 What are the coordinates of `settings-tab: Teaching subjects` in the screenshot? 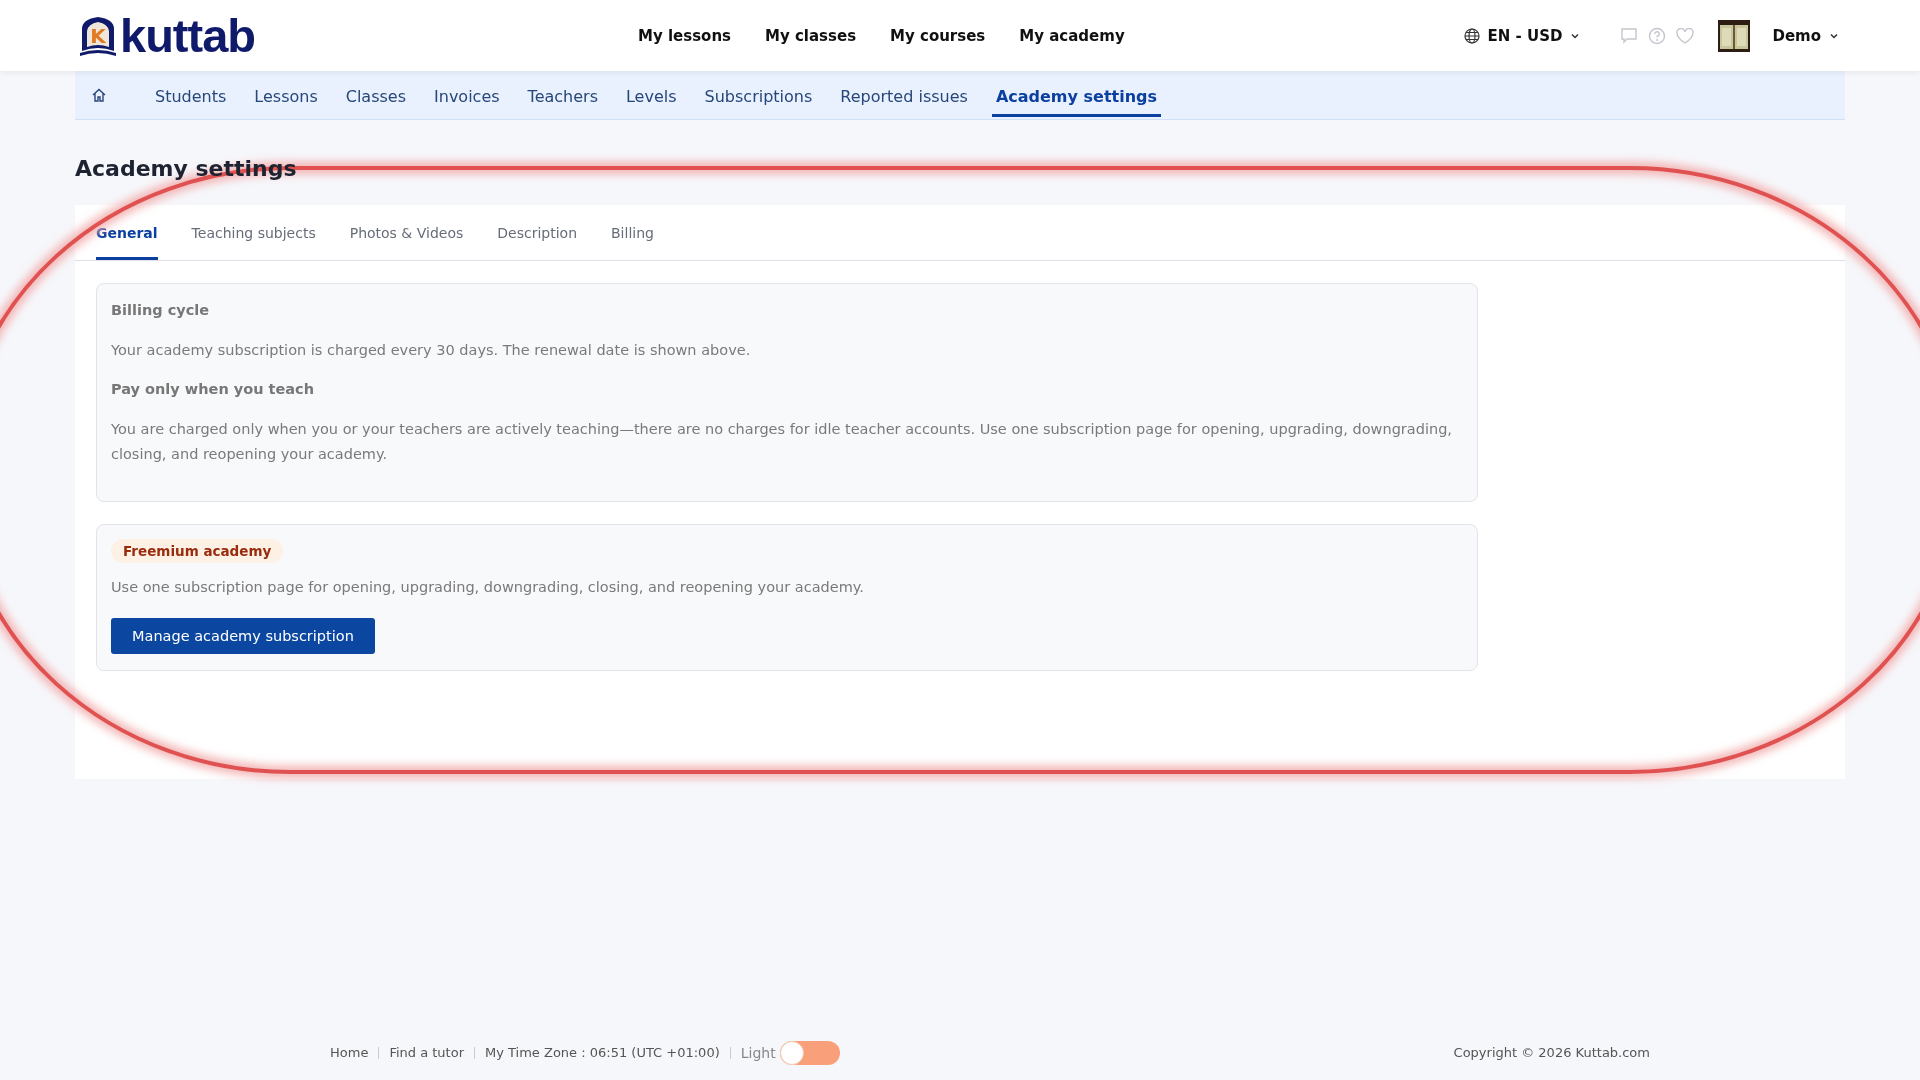 It's located at (253, 232).